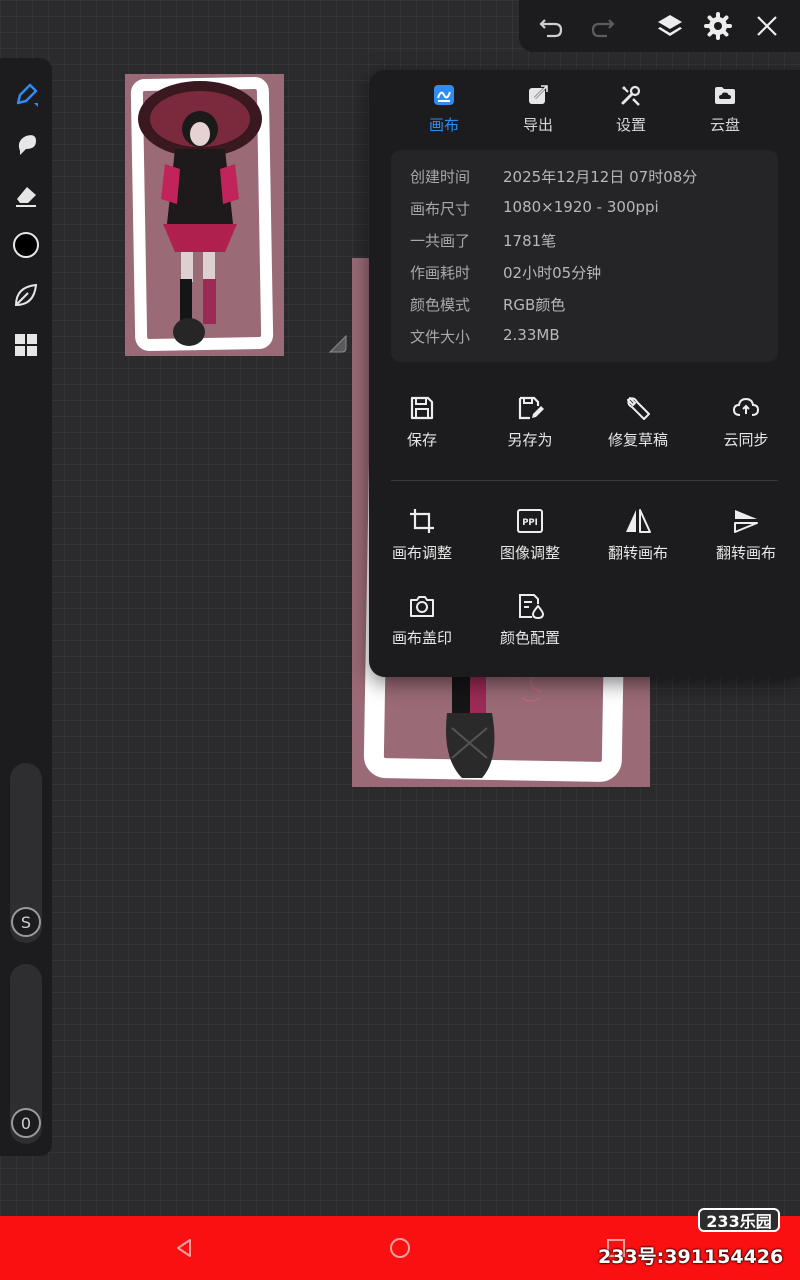  Describe the element at coordinates (534, 305) in the screenshot. I see `info-value: RGB颜色` at that location.